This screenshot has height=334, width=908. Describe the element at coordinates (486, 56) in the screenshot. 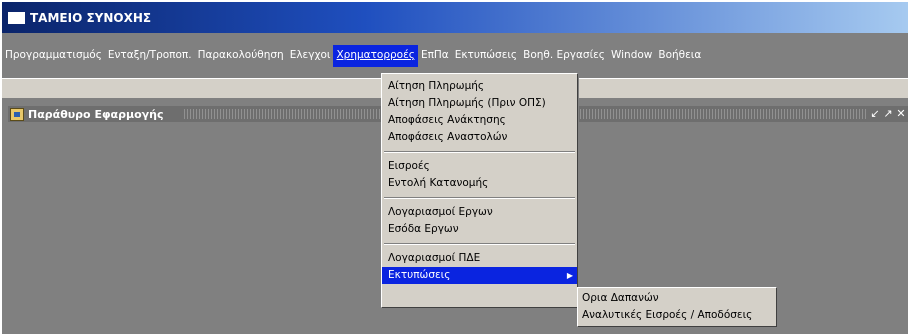

I see `menu-ektyposeis: Εκτυπώσεις` at that location.